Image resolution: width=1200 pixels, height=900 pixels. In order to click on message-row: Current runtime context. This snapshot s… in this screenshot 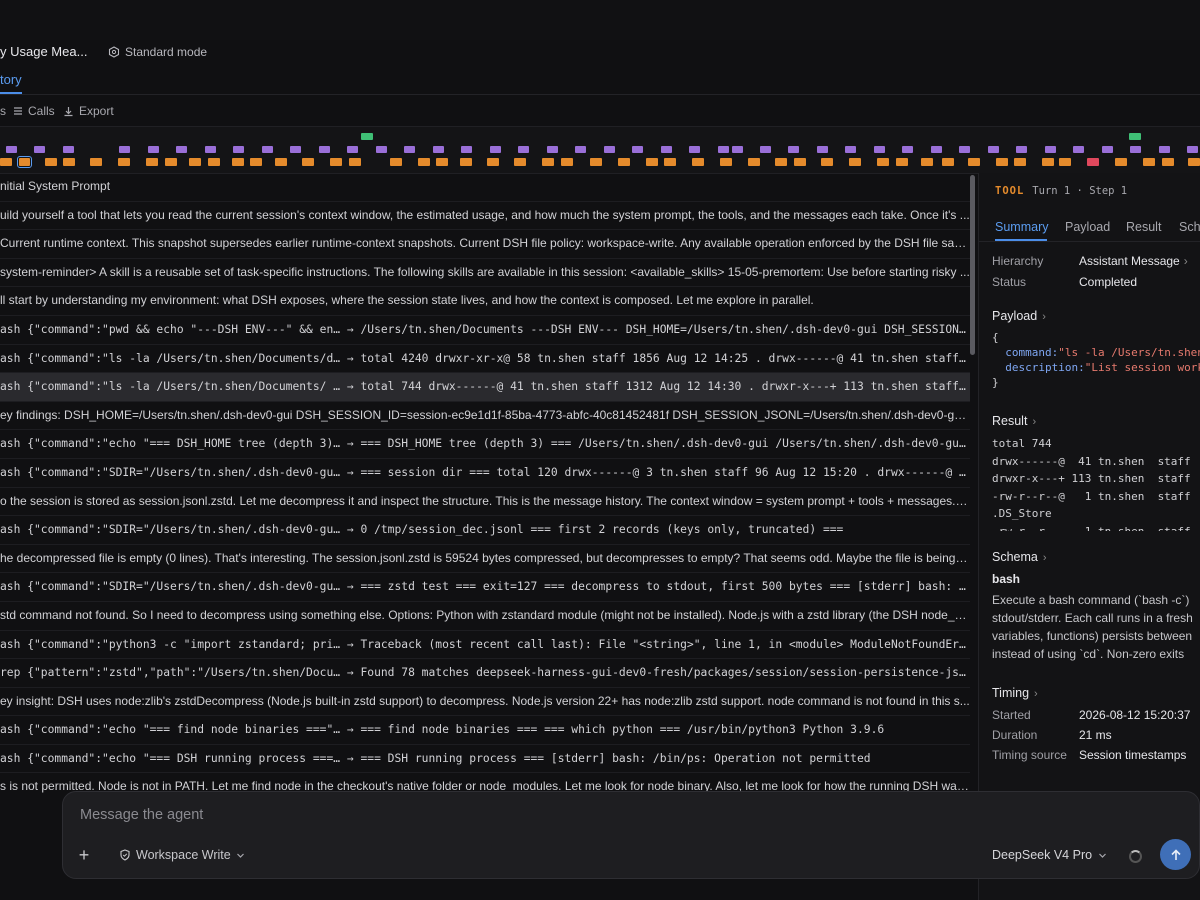, I will do `click(485, 244)`.